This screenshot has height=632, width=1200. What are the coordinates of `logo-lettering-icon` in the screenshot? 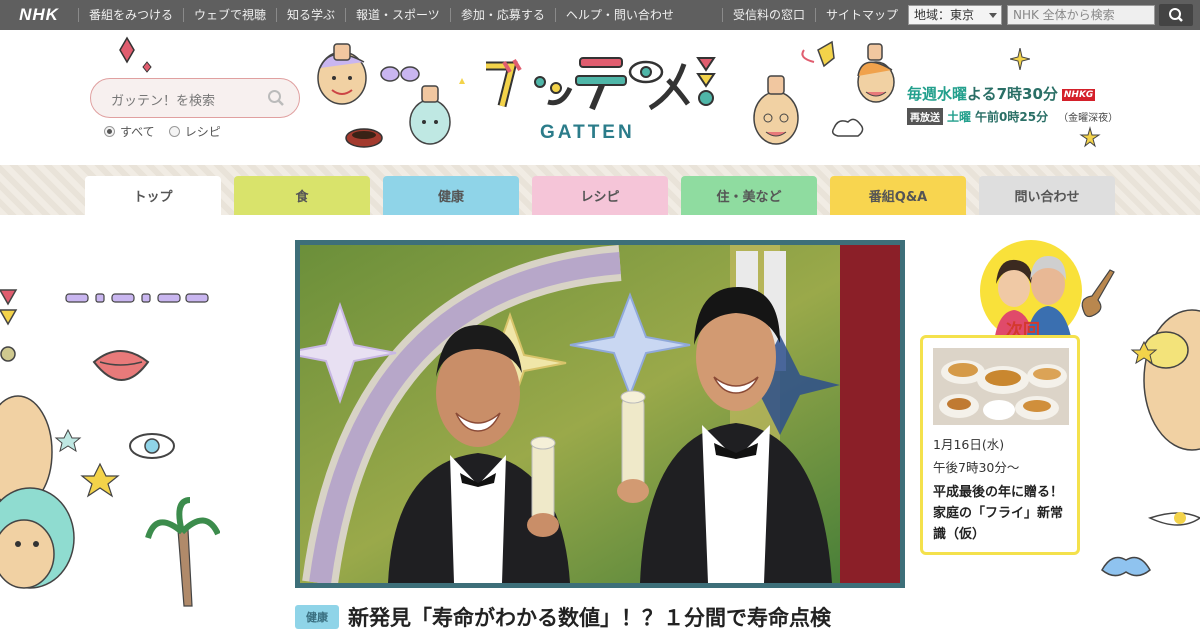 It's located at (601, 84).